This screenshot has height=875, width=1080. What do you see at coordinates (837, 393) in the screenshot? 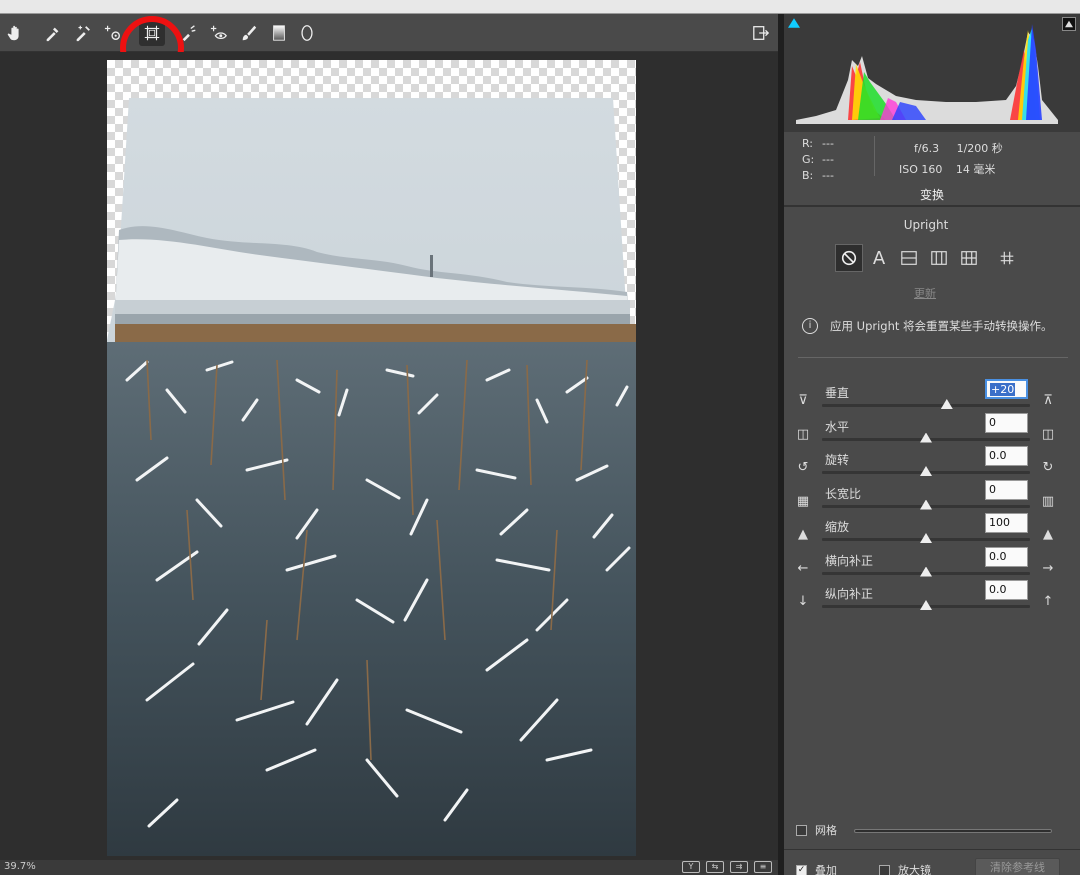
I see `slider-label: 垂直` at bounding box center [837, 393].